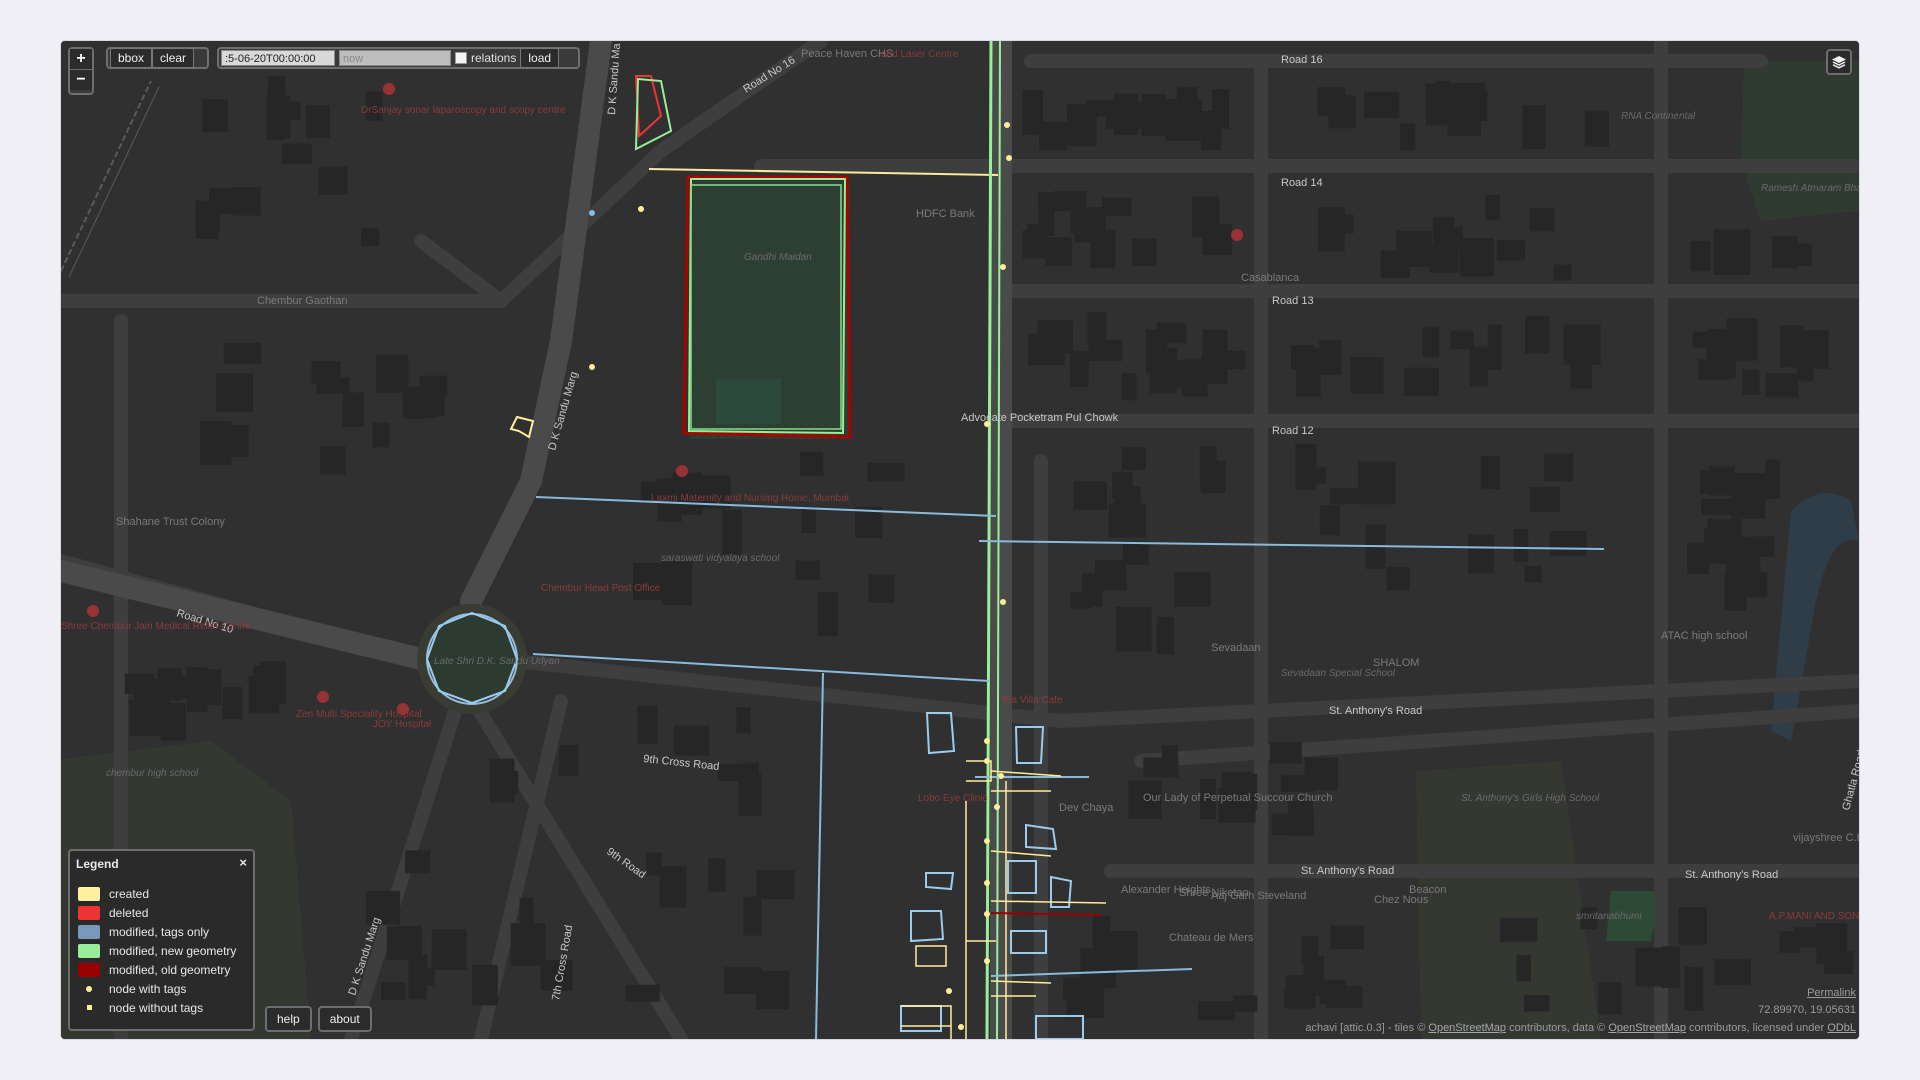  What do you see at coordinates (1347, 871) in the screenshot?
I see `label-st-anthony-road2: St. Anthony's Road` at bounding box center [1347, 871].